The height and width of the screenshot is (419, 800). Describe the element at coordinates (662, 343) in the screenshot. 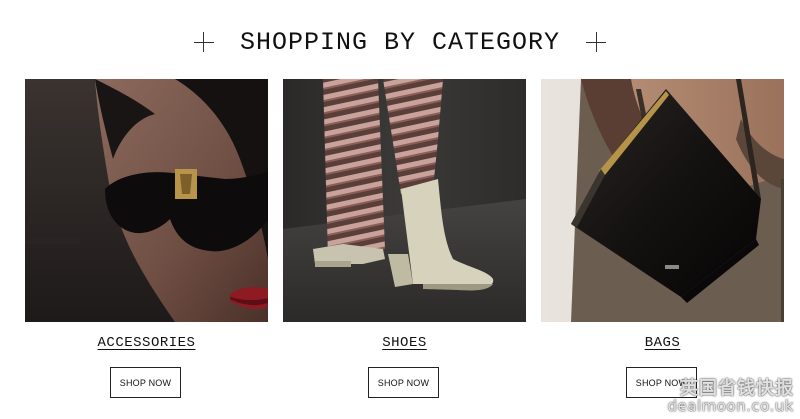

I see `category-label-bags: BAGS` at that location.